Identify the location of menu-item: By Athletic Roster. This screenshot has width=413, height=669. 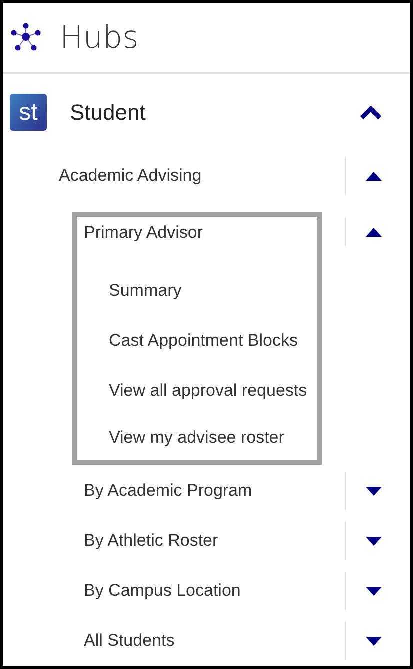
(151, 540).